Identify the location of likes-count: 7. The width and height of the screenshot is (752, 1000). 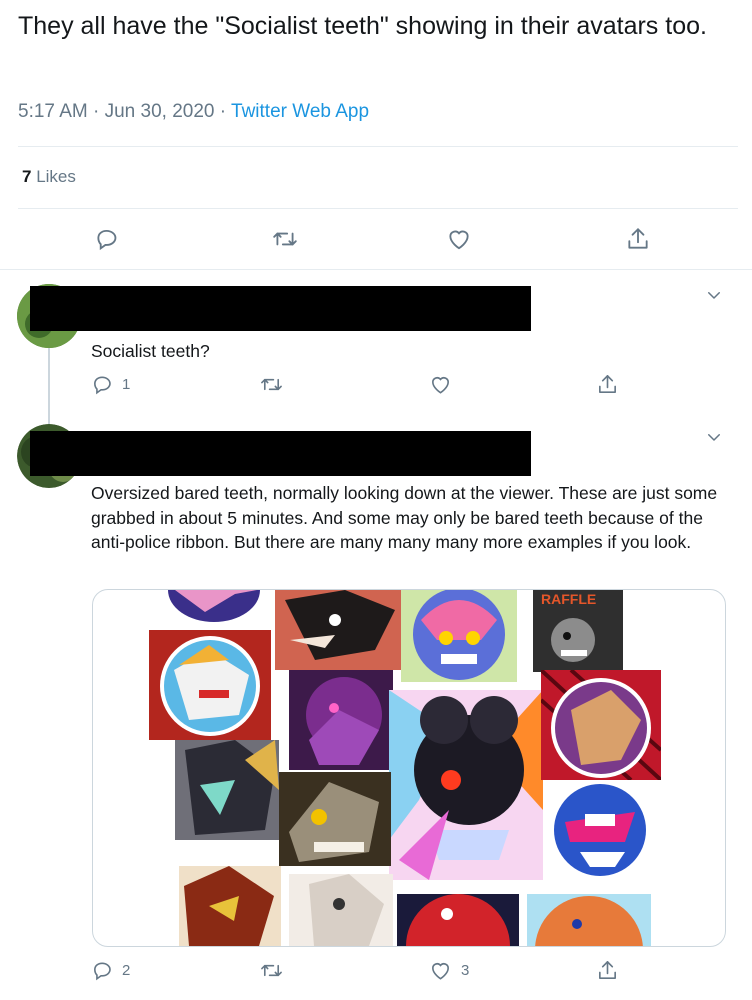
(27, 176).